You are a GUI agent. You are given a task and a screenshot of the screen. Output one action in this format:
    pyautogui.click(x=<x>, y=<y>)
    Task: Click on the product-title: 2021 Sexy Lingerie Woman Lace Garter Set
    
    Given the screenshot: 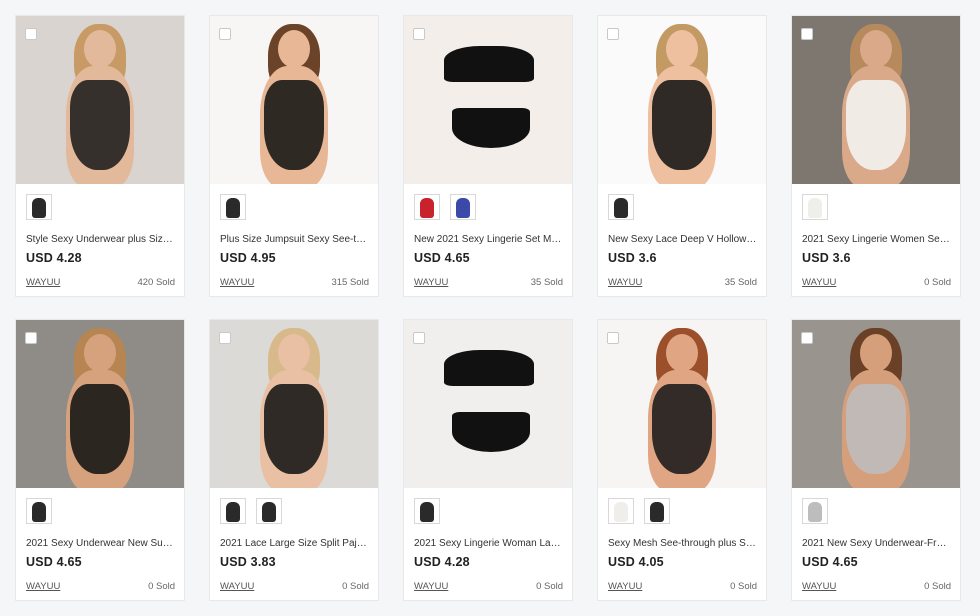 What is the action you would take?
    pyautogui.click(x=489, y=543)
    